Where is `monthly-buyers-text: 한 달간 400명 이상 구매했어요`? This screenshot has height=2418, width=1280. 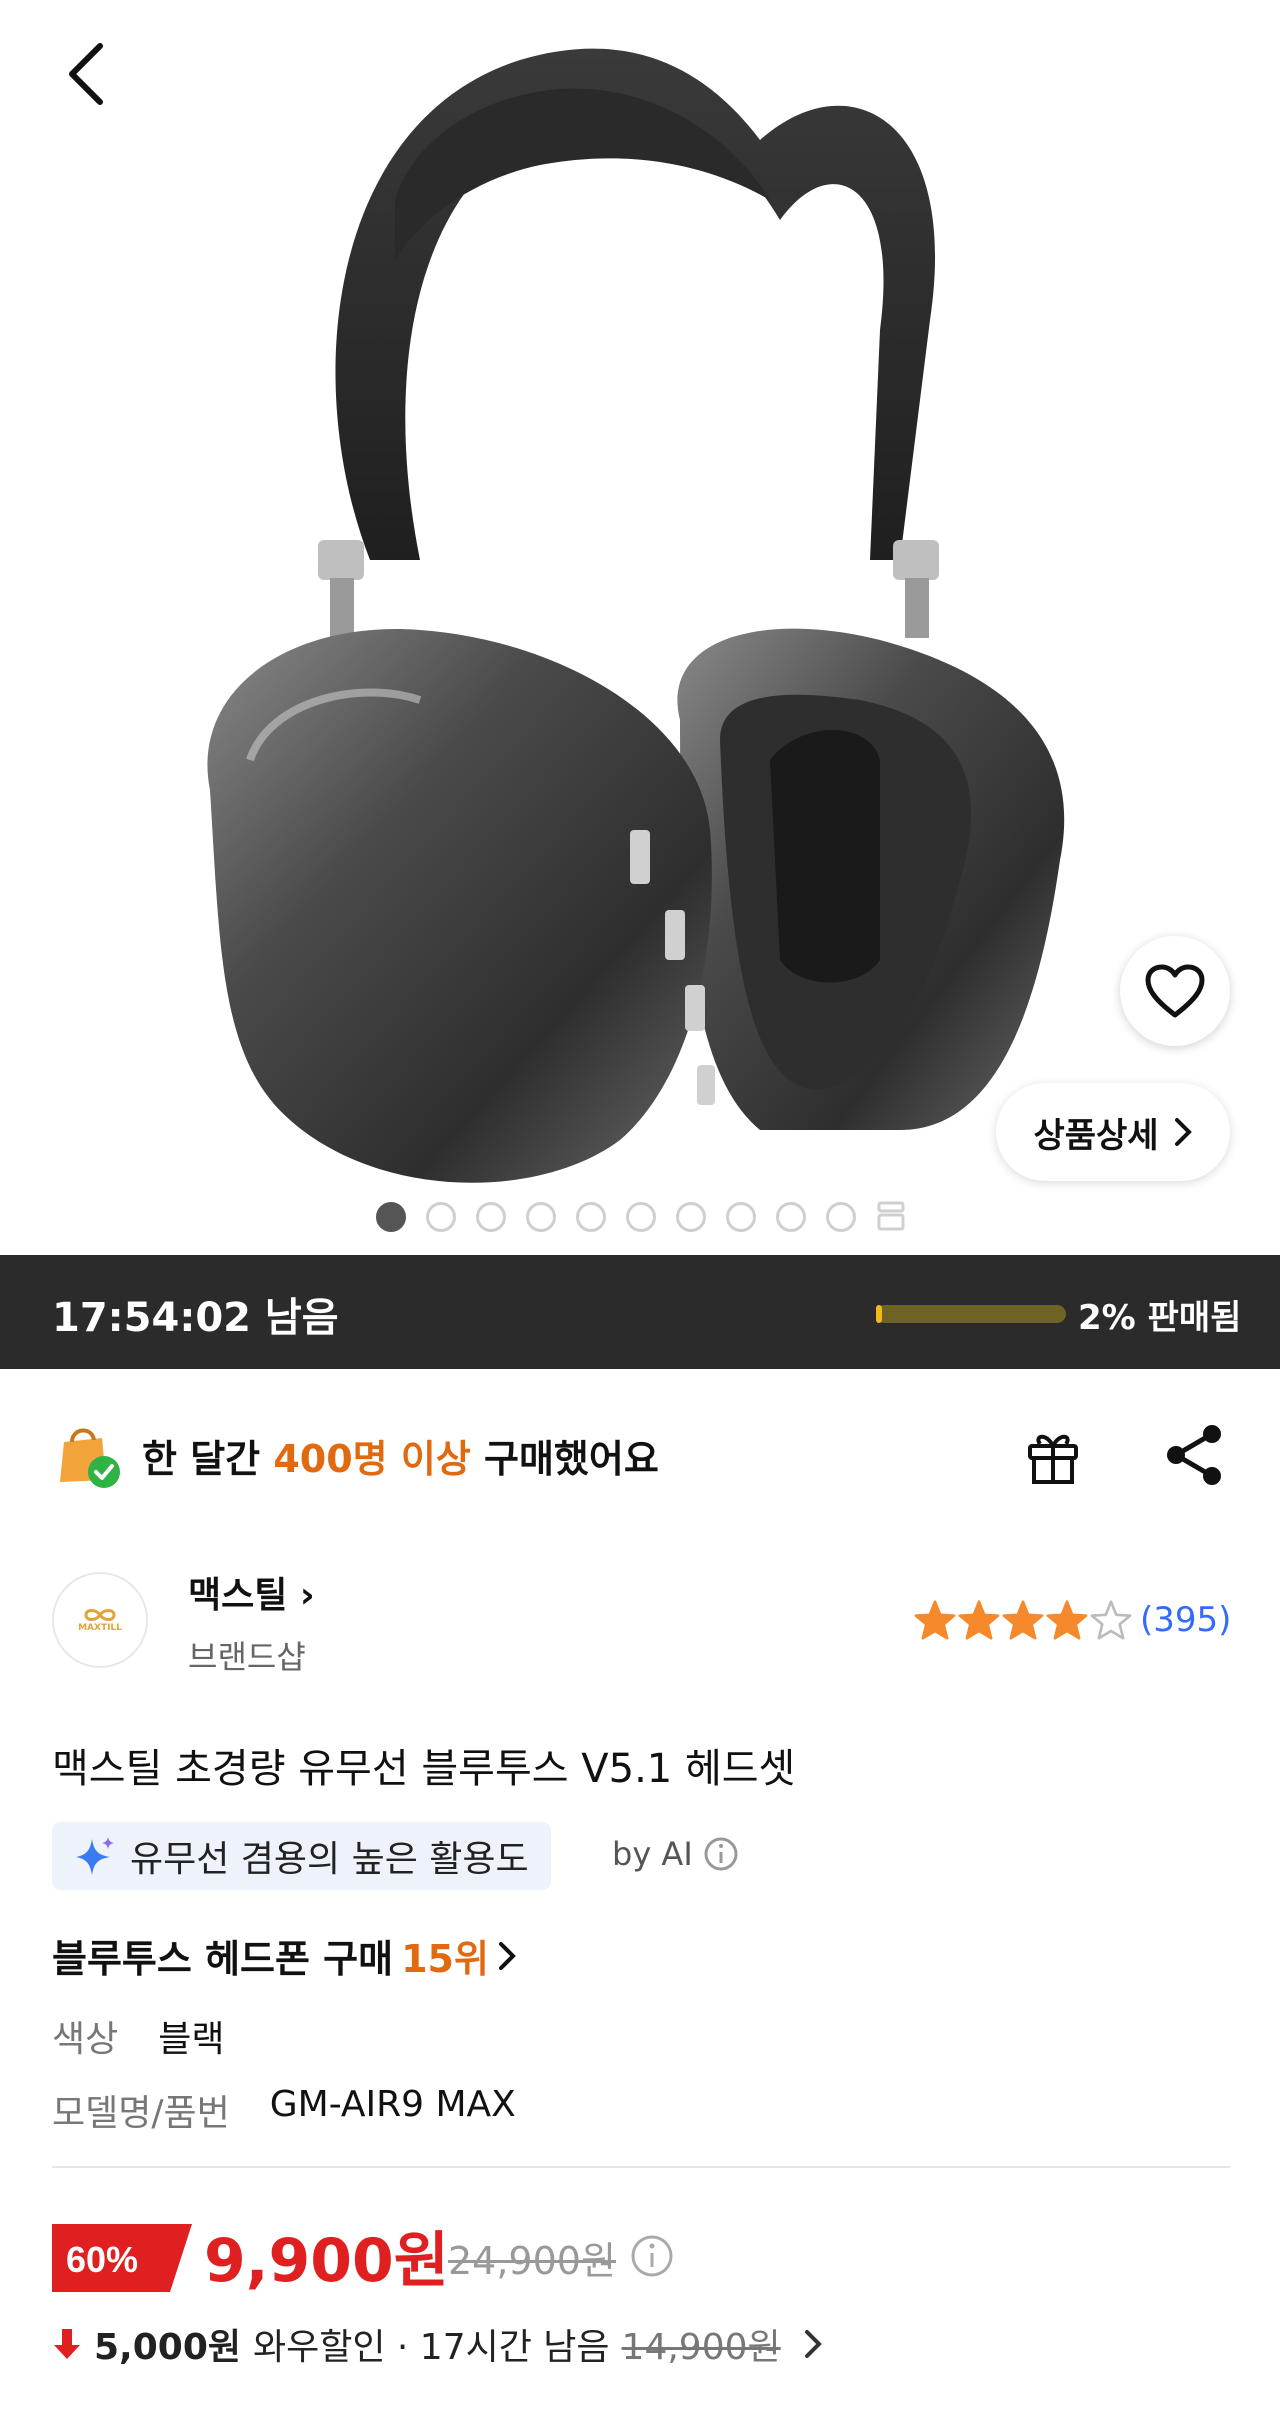 monthly-buyers-text: 한 달간 400명 이상 구매했어요 is located at coordinates (400, 1455).